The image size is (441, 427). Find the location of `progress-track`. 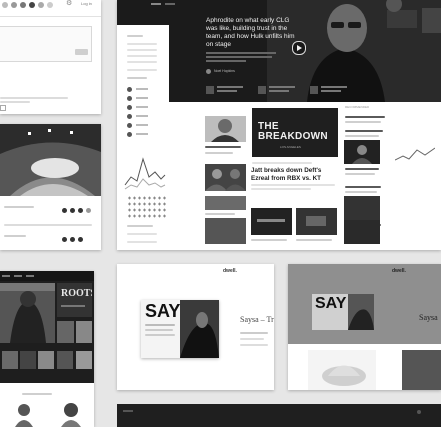

progress-track is located at coordinates (48, 225).